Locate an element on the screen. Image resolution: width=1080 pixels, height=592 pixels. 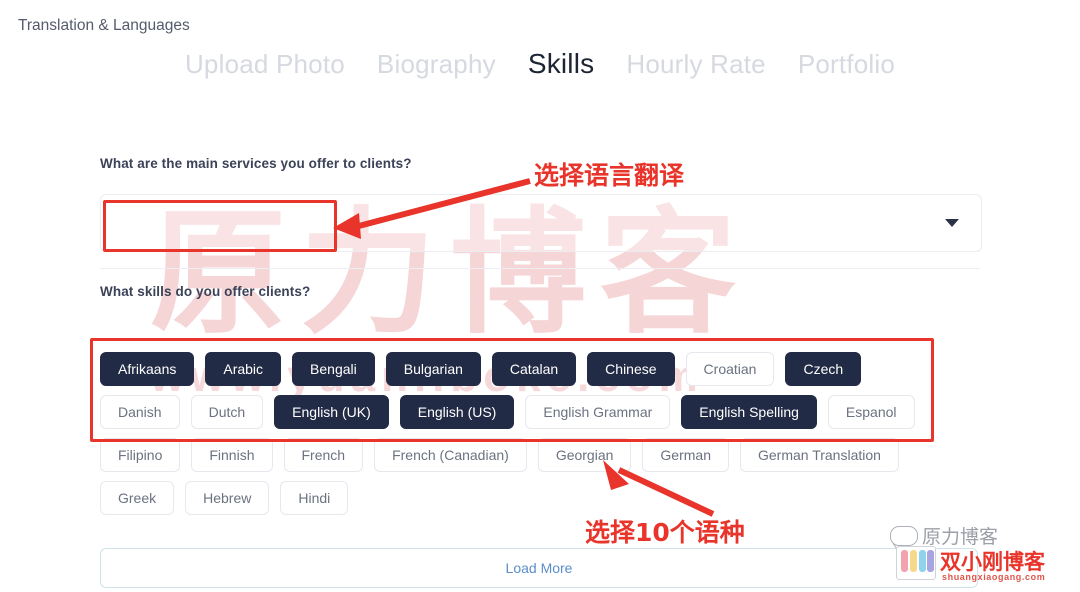
skill-chip: Hindi is located at coordinates (314, 498).